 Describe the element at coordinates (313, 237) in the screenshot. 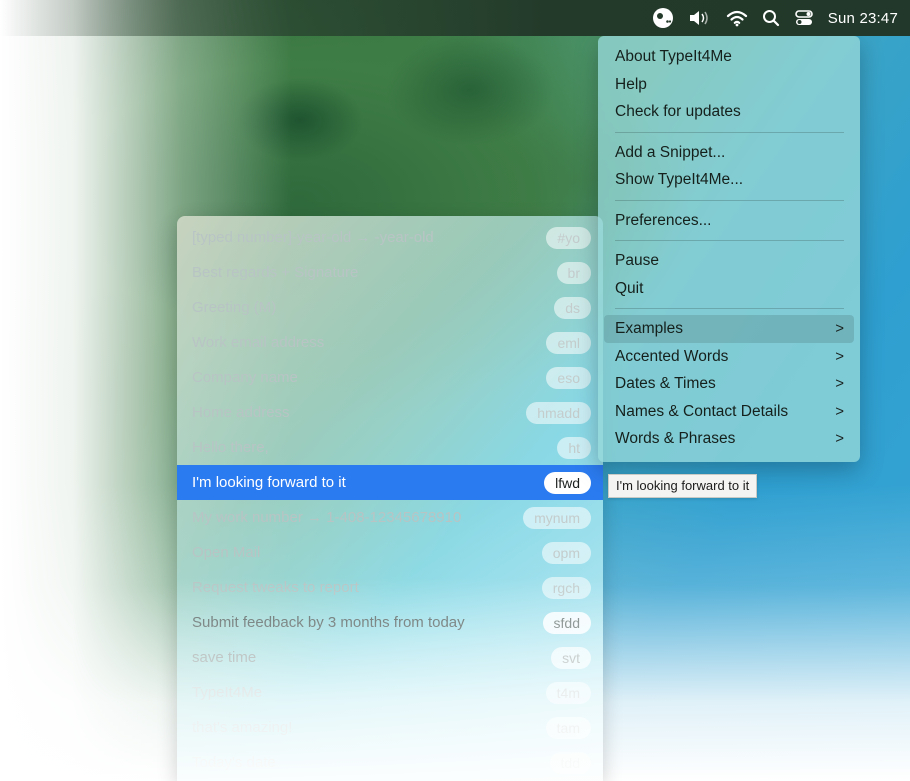

I see `snippet-label: [typed number]-year-old → -year-old` at that location.